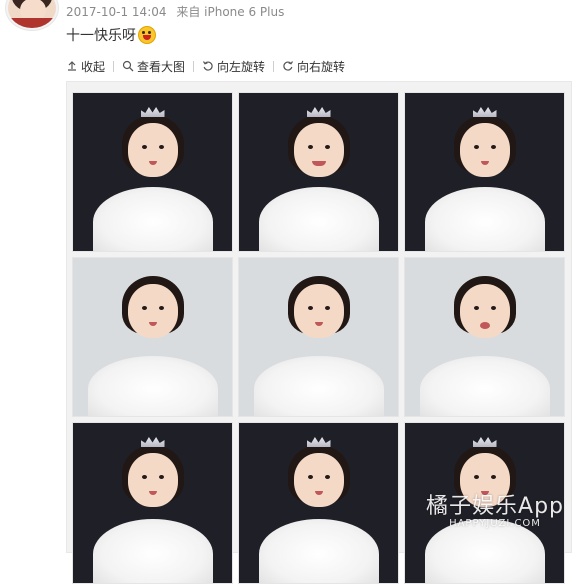 The height and width of the screenshot is (584, 578). Describe the element at coordinates (128, 66) in the screenshot. I see `magnifier-icon` at that location.